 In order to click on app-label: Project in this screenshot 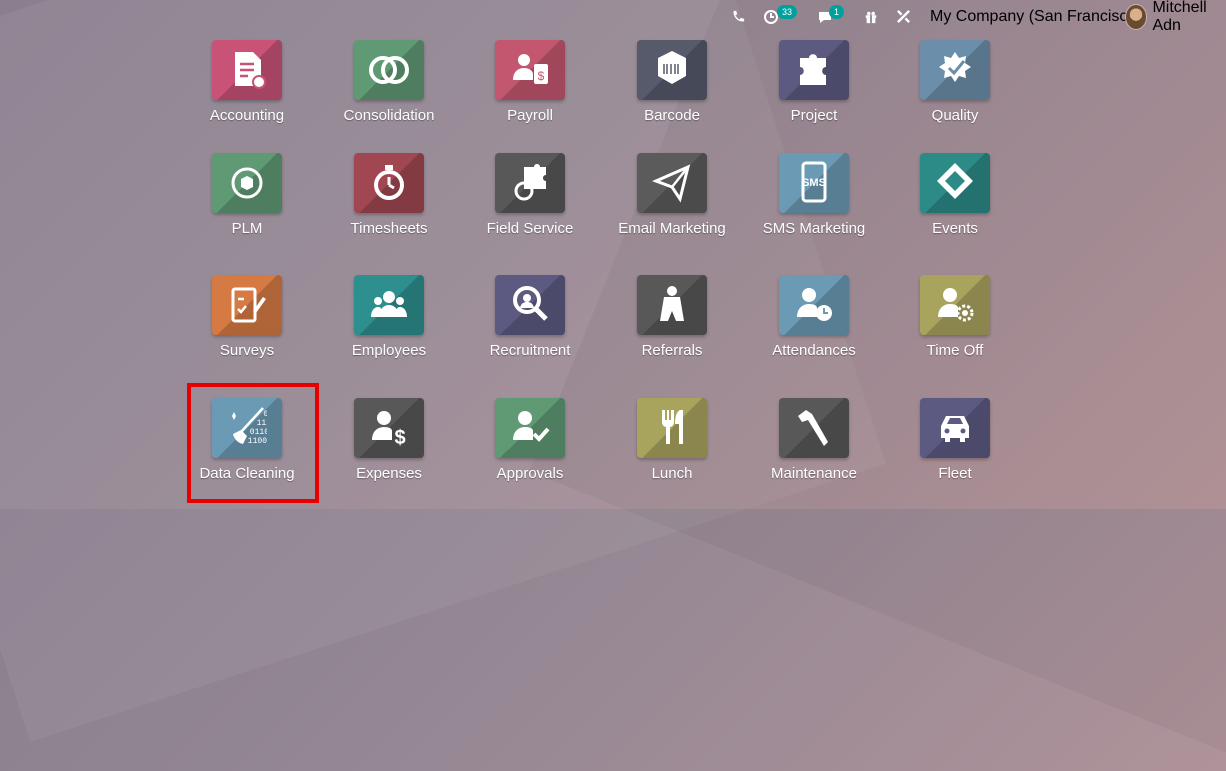, I will do `click(814, 115)`.